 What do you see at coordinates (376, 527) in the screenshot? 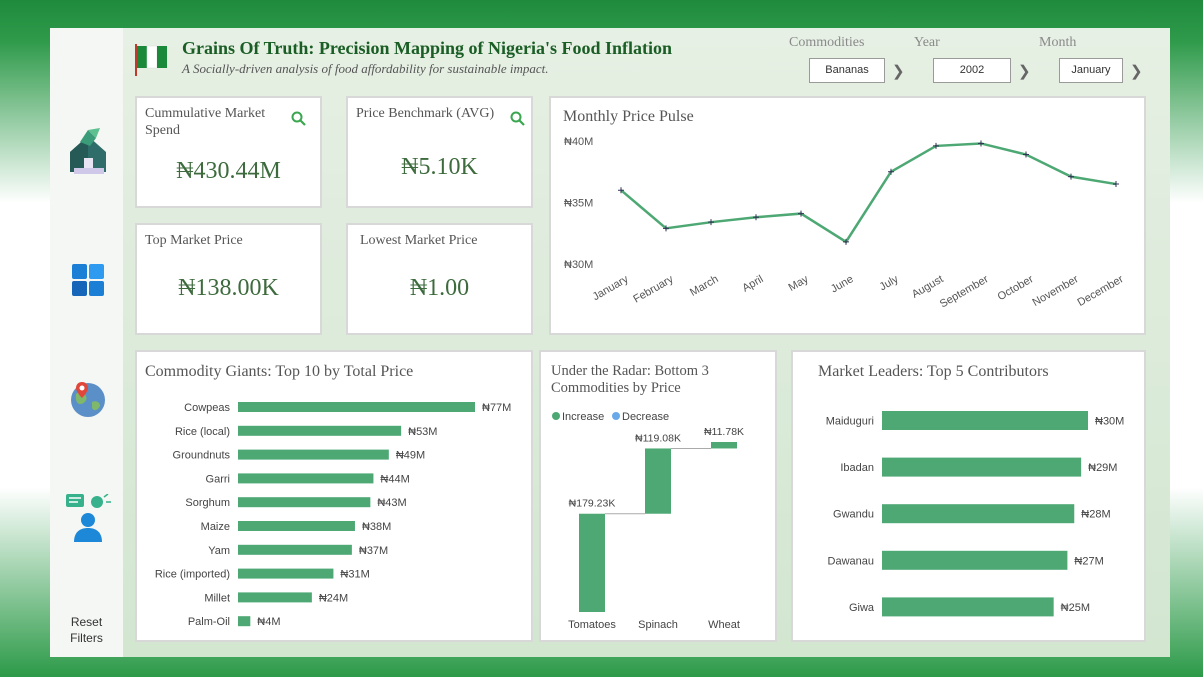
I see `data-label: ₦38M` at bounding box center [376, 527].